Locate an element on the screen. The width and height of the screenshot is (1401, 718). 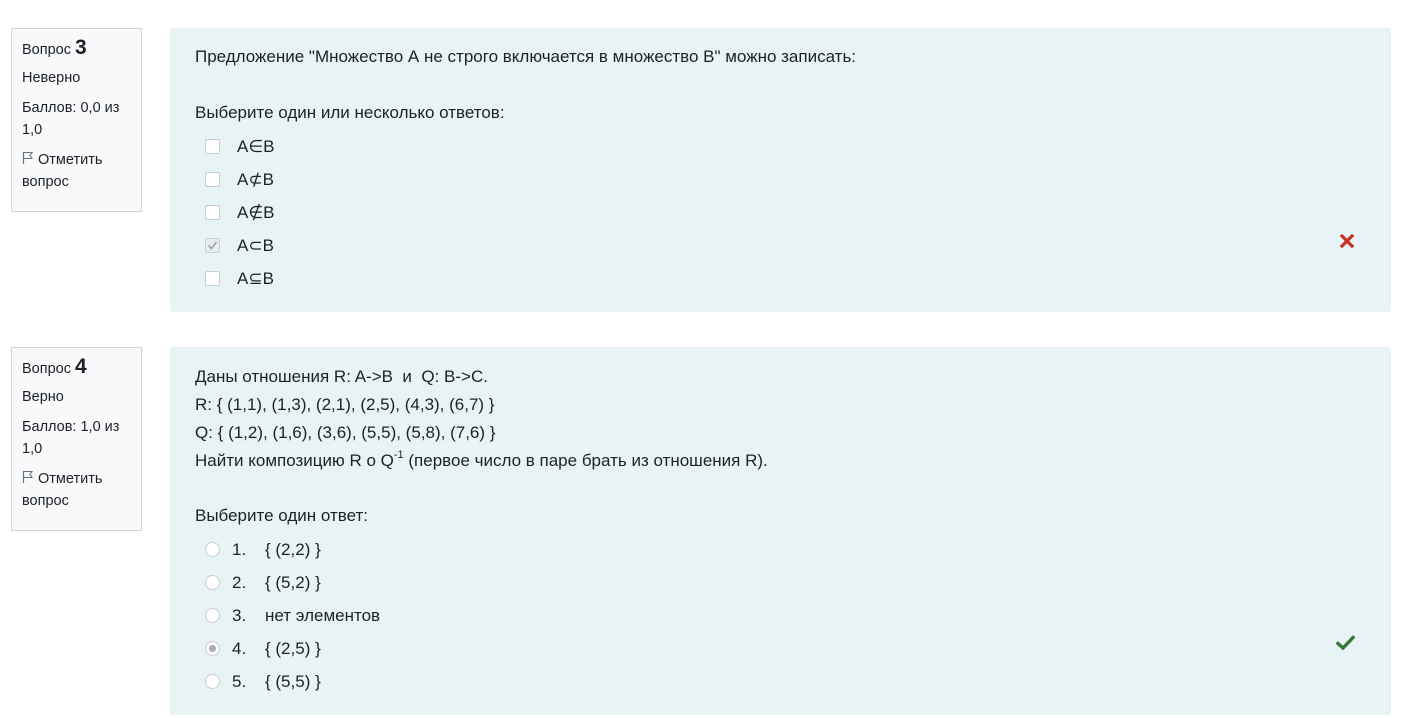
answer-prompt: Выберите один или несколько ответов: is located at coordinates (350, 112).